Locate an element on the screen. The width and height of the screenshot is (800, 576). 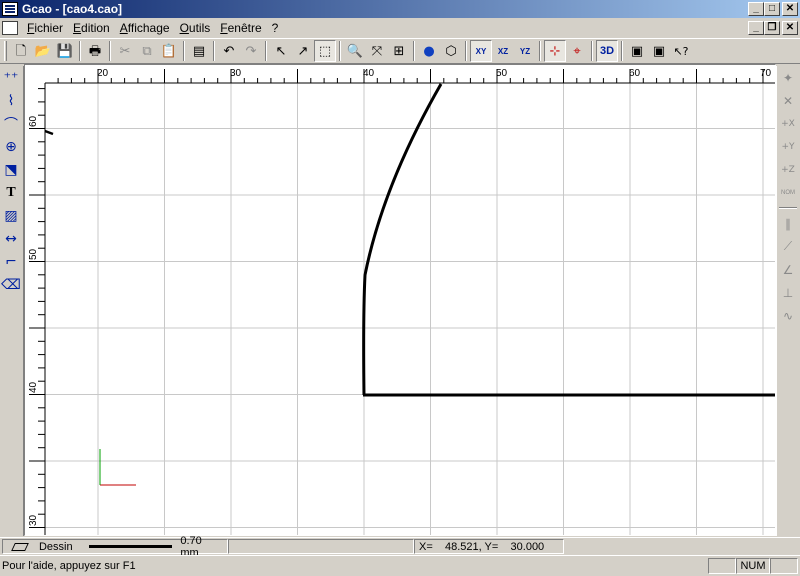
new-file-icon: 🗋 is located at coordinates (21, 51).